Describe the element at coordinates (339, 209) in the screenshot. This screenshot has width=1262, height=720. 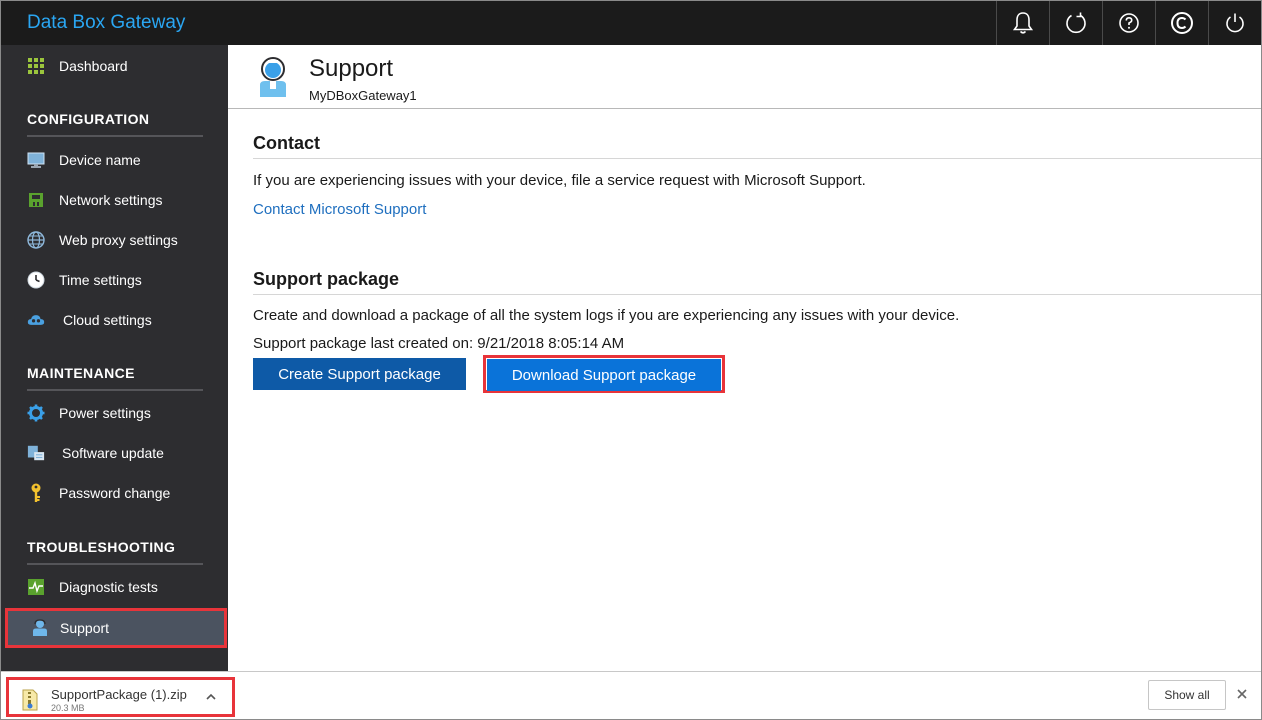
I see `contact-microsoft-support-link: Contact Microsoft Support` at that location.